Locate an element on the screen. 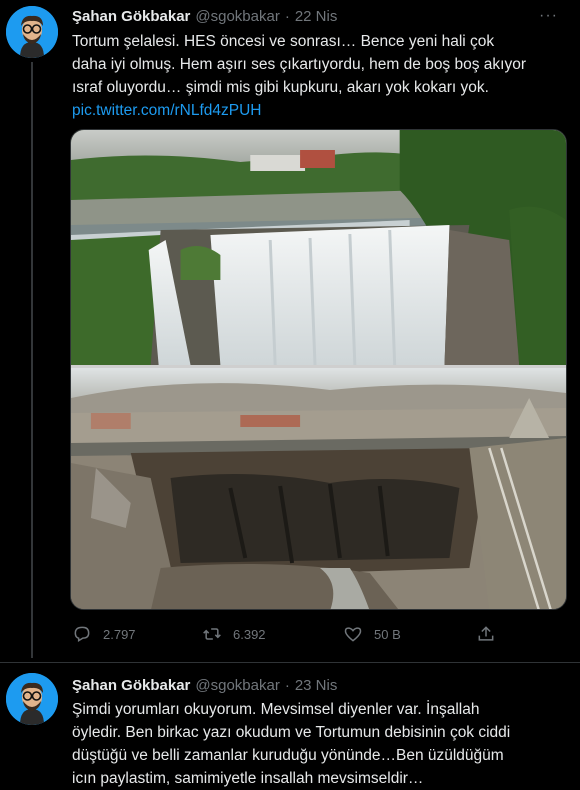 The image size is (580, 790). media-link: pic.twitter.com/rNLfd4zPUH is located at coordinates (319, 110).